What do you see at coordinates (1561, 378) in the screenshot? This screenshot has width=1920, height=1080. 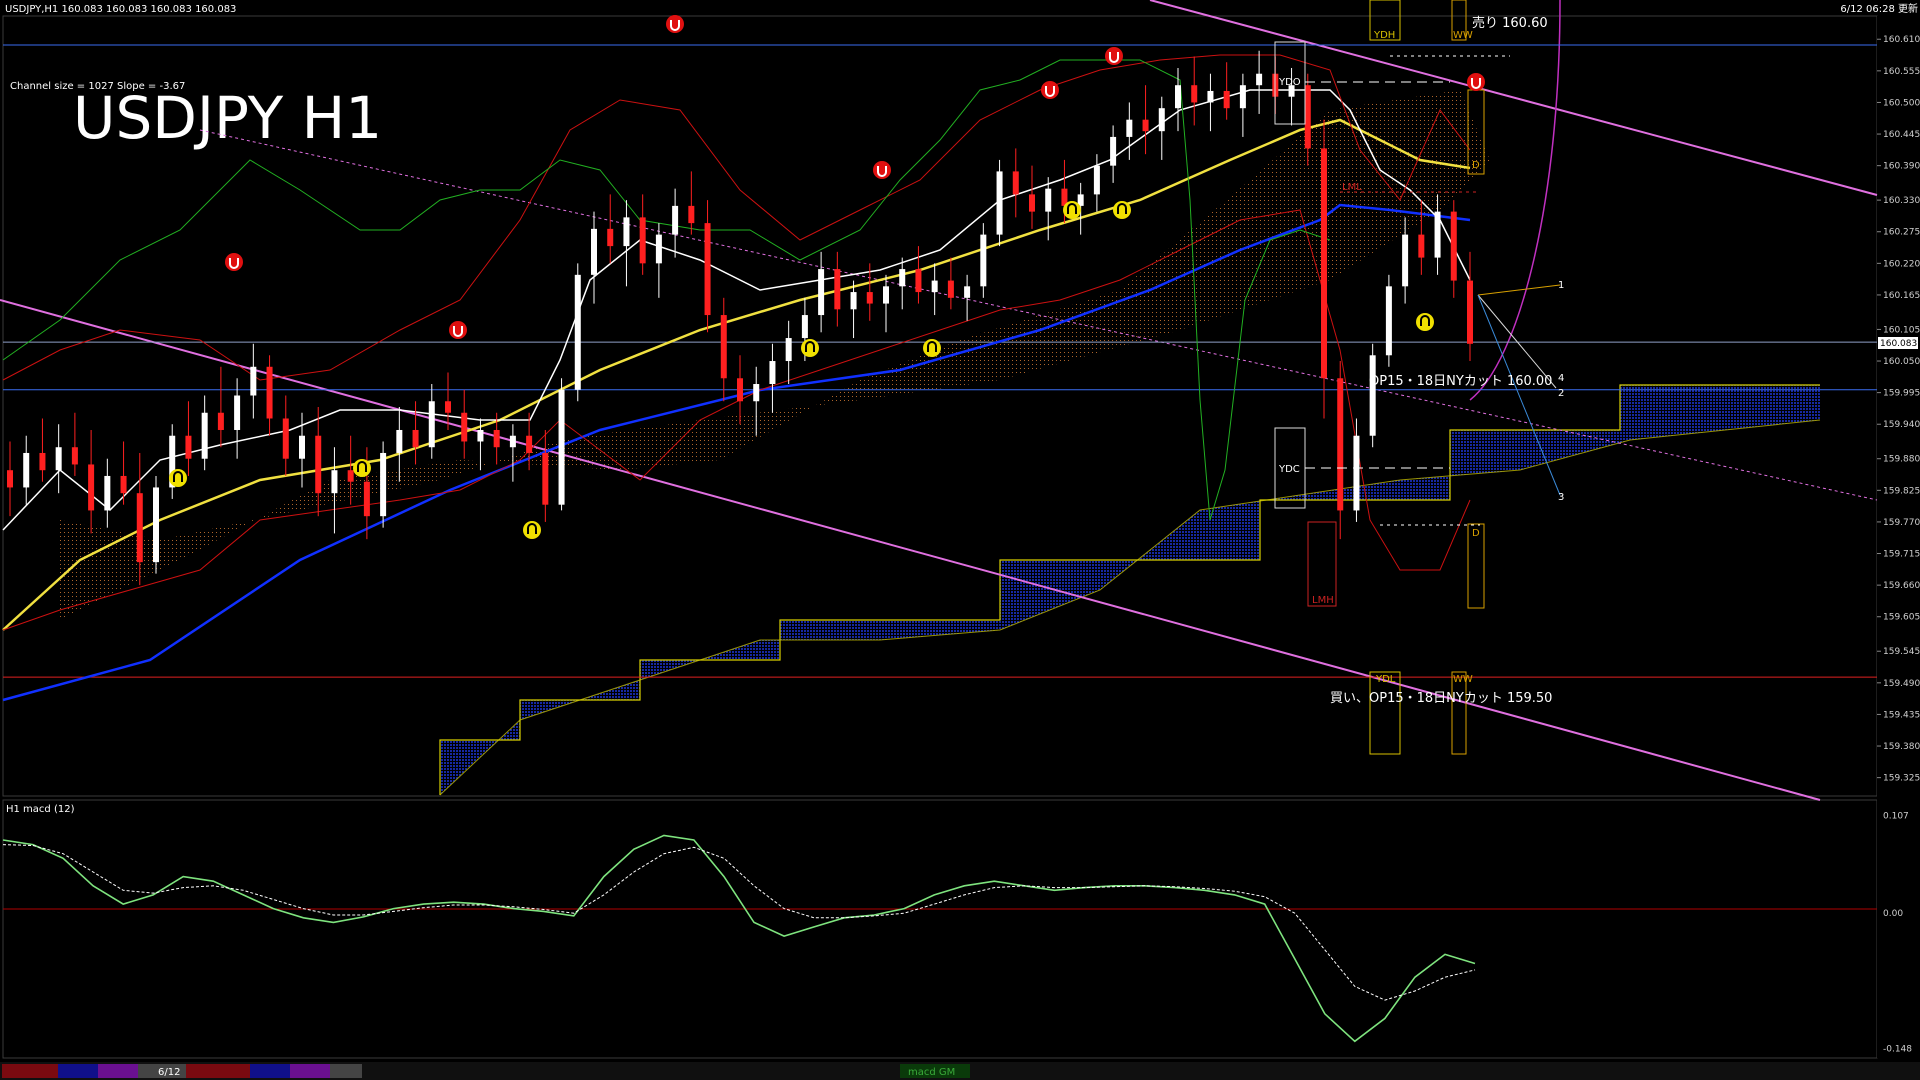 I see `proj-label-4: 4` at bounding box center [1561, 378].